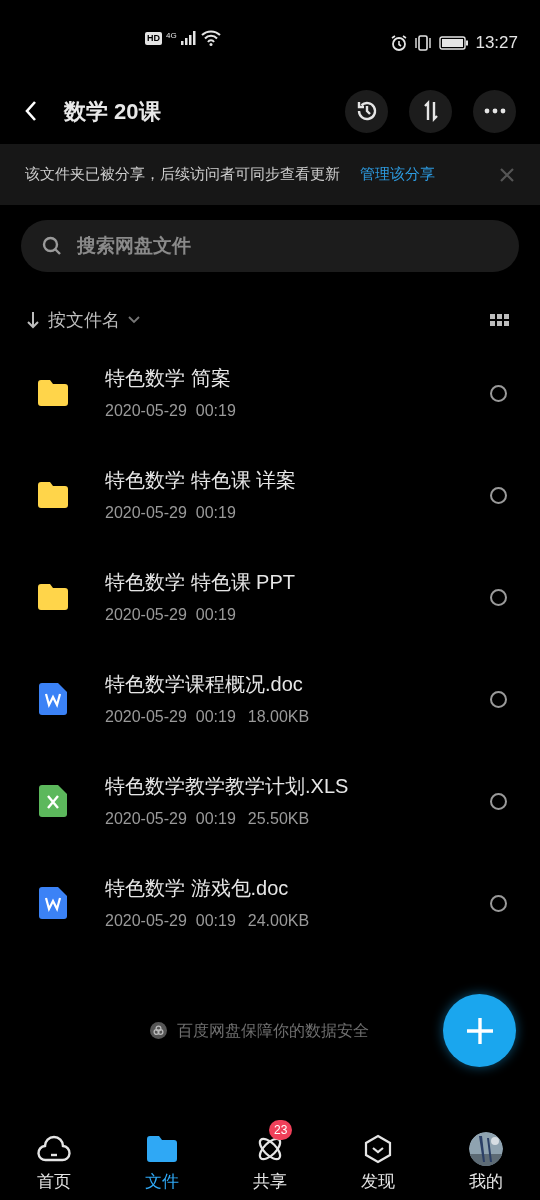 The image size is (540, 1200). I want to click on add-button, so click(479, 1030).